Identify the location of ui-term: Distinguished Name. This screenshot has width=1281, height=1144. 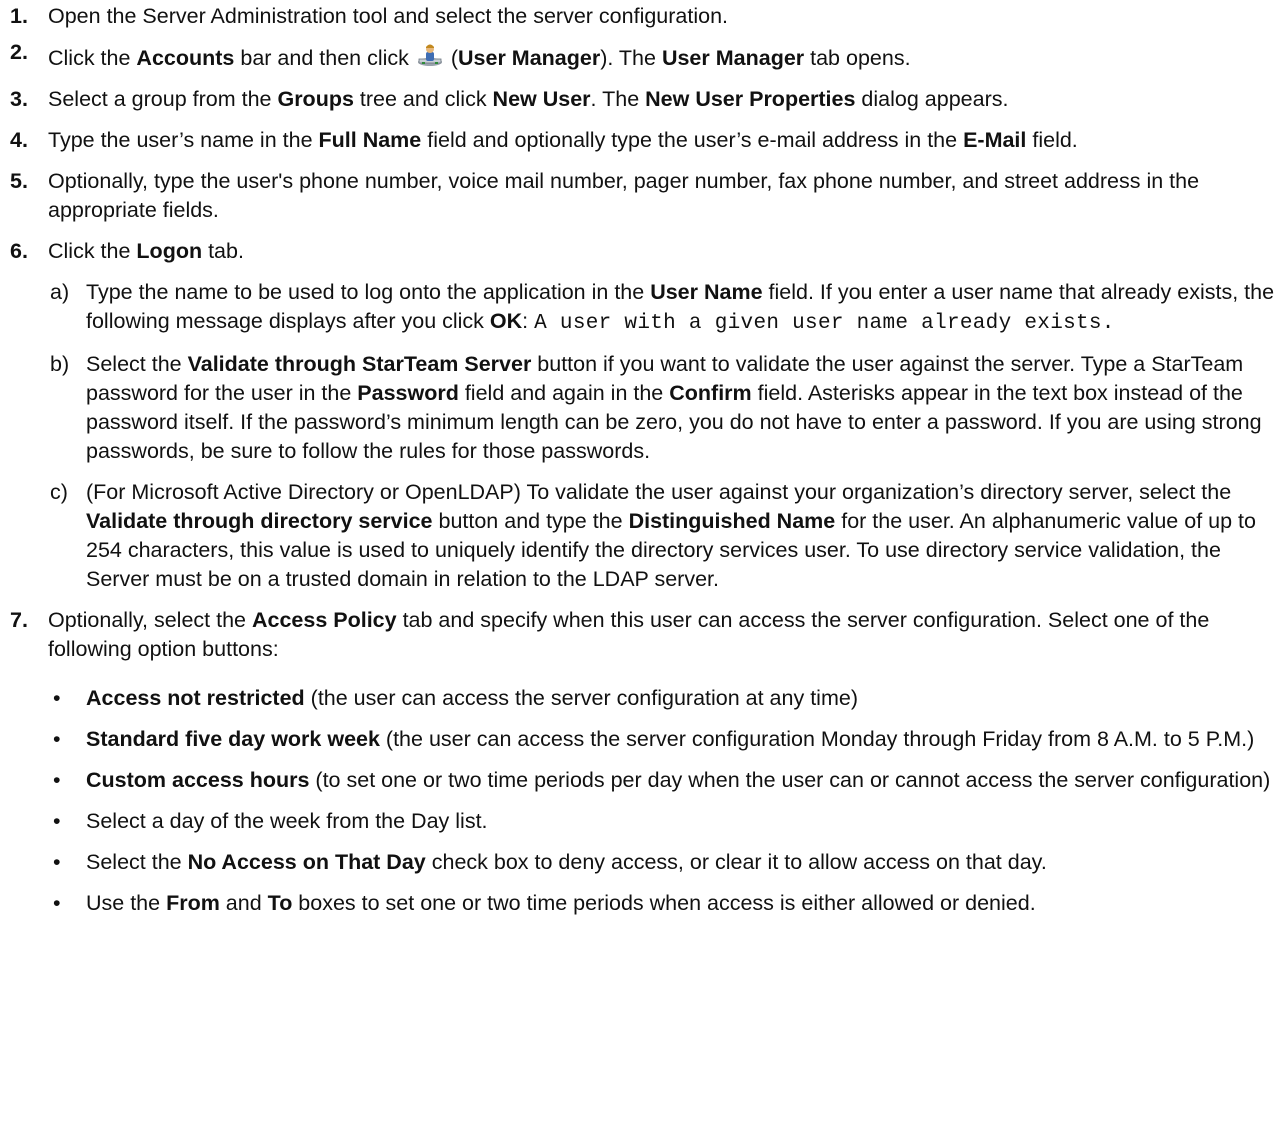
(732, 521).